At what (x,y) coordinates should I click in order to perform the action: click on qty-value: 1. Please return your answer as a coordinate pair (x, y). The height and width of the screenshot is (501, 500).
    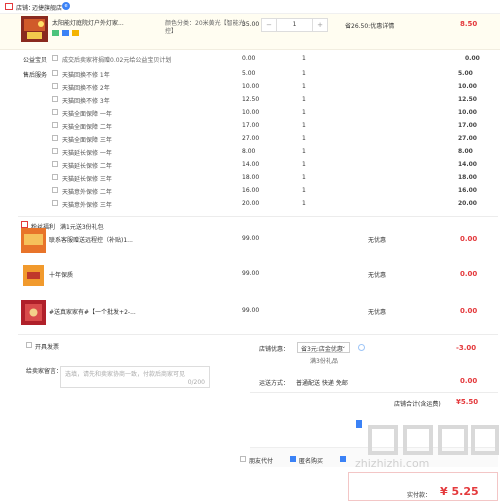
    Looking at the image, I should click on (294, 25).